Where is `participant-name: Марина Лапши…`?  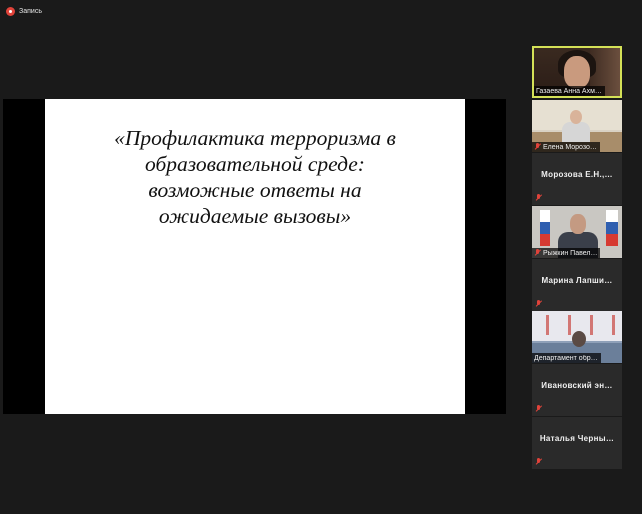 participant-name: Марина Лапши… is located at coordinates (577, 280).